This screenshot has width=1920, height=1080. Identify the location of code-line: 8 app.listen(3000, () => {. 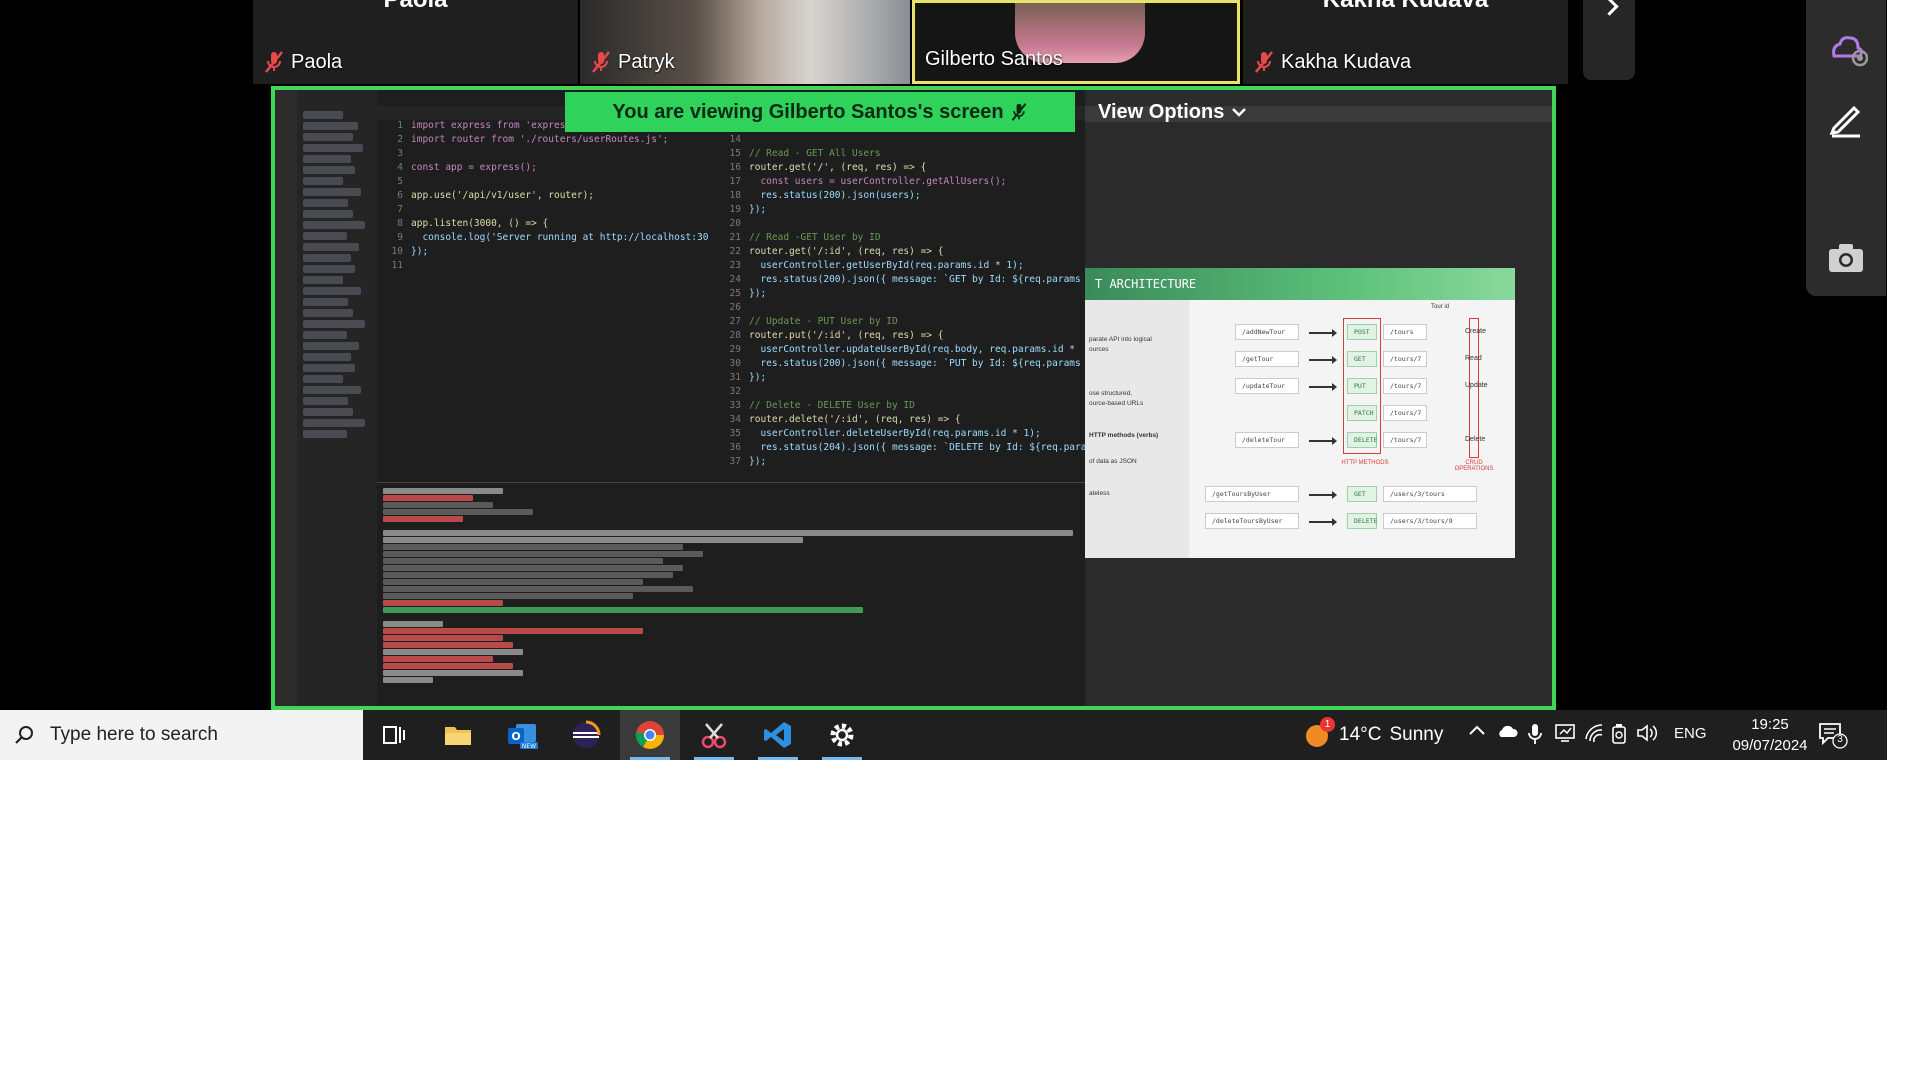
(537, 225).